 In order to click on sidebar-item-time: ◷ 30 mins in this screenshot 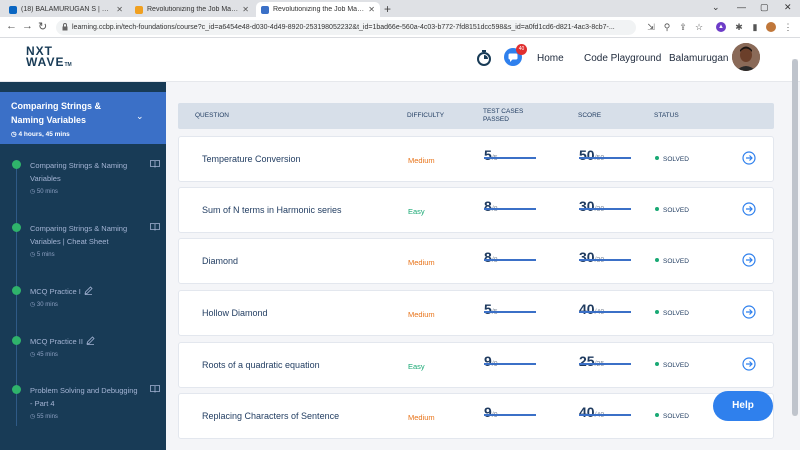, I will do `click(44, 305)`.